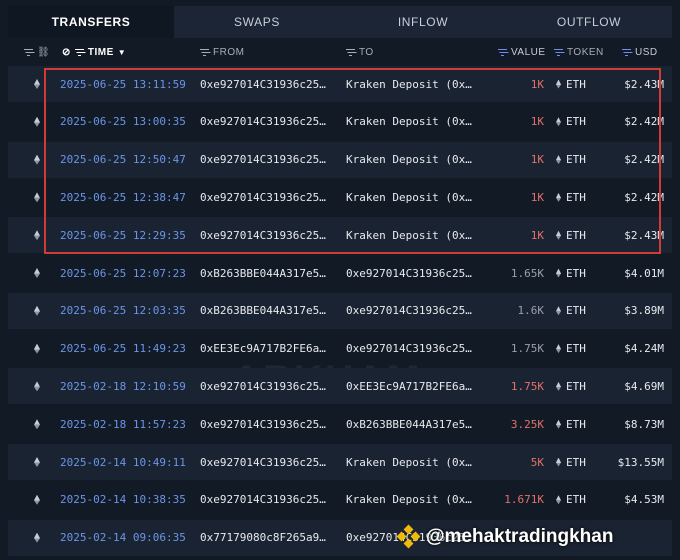  Describe the element at coordinates (644, 500) in the screenshot. I see `usd-amount: $4.53M` at that location.